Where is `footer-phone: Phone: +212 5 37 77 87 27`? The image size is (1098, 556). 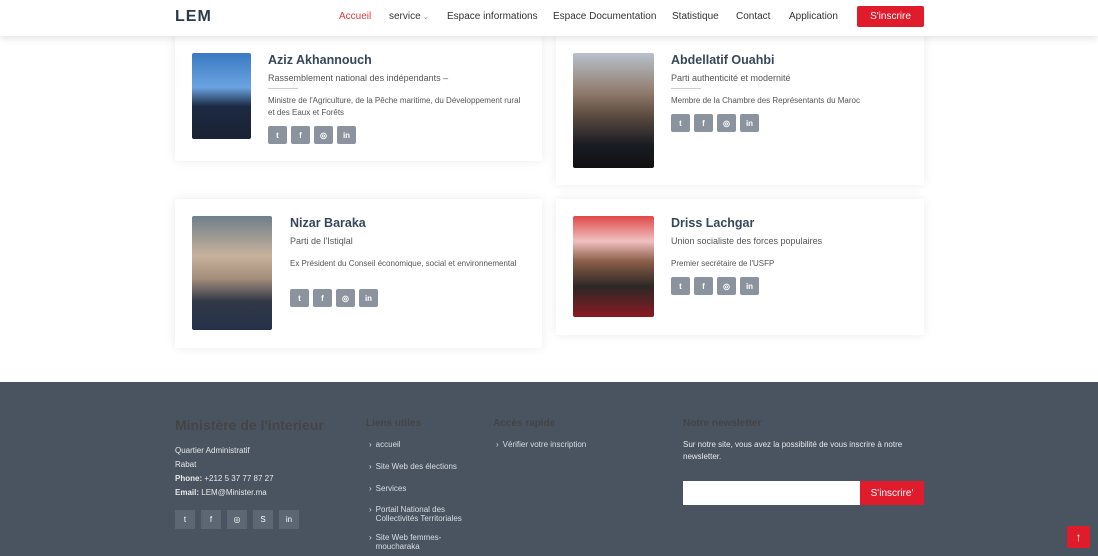 footer-phone: Phone: +212 5 37 77 87 27 is located at coordinates (224, 479).